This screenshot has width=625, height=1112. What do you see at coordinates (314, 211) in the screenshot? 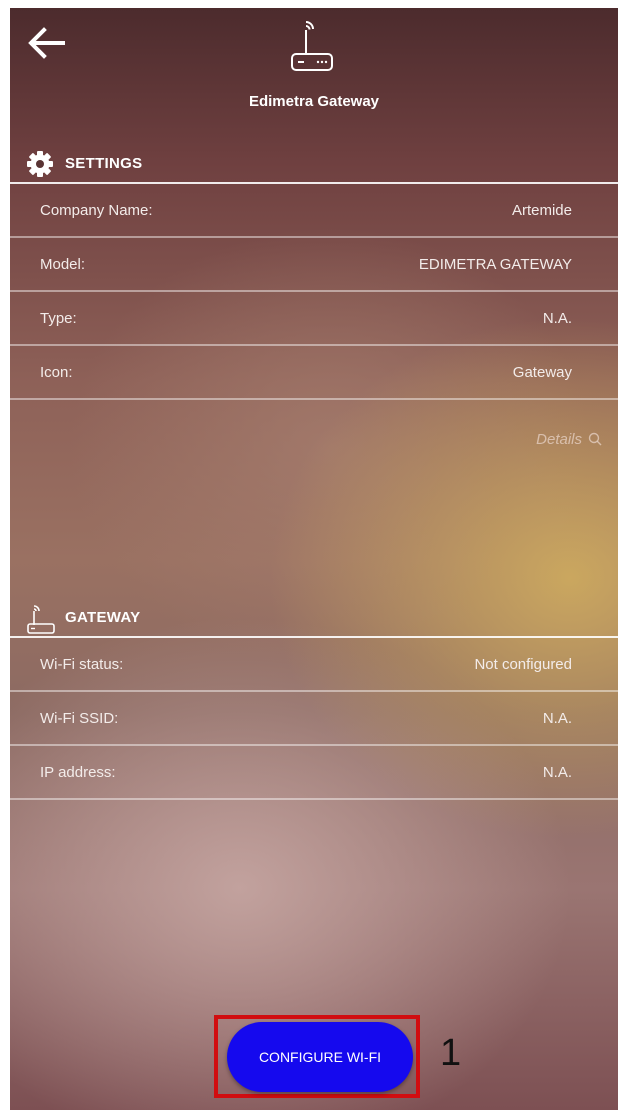
I see `settings-row-company: Company Name: Artemide` at bounding box center [314, 211].